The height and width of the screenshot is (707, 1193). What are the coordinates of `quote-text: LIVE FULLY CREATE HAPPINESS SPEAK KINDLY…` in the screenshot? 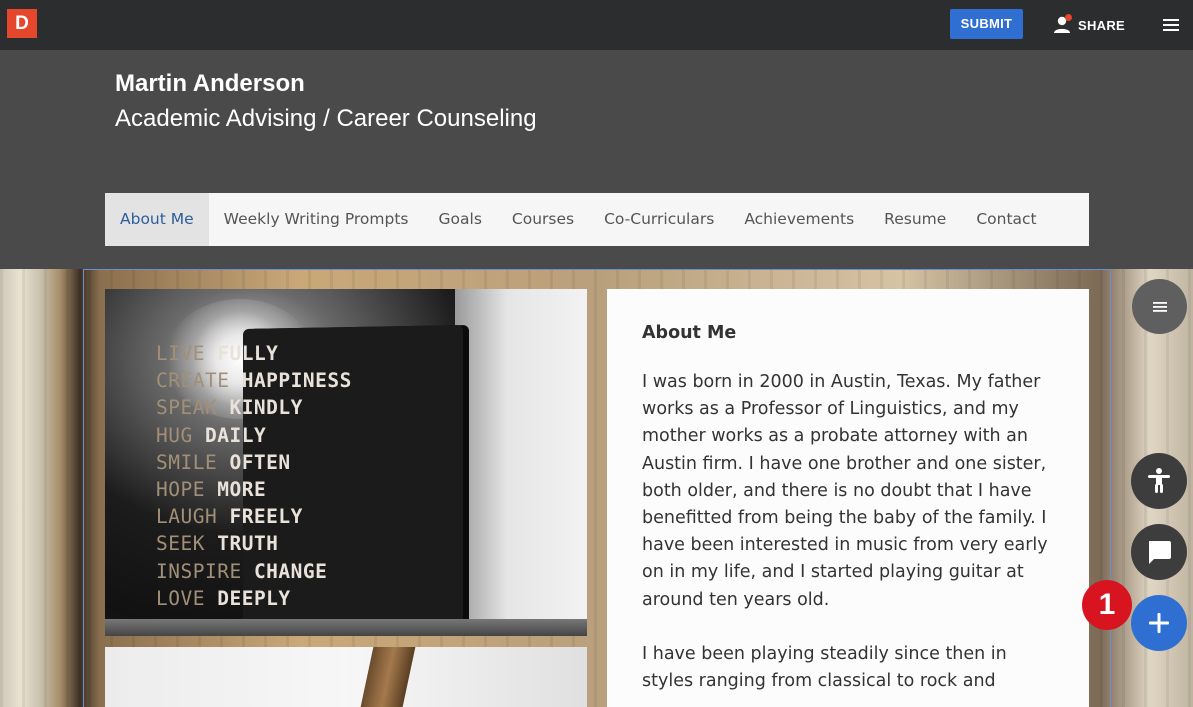 It's located at (254, 476).